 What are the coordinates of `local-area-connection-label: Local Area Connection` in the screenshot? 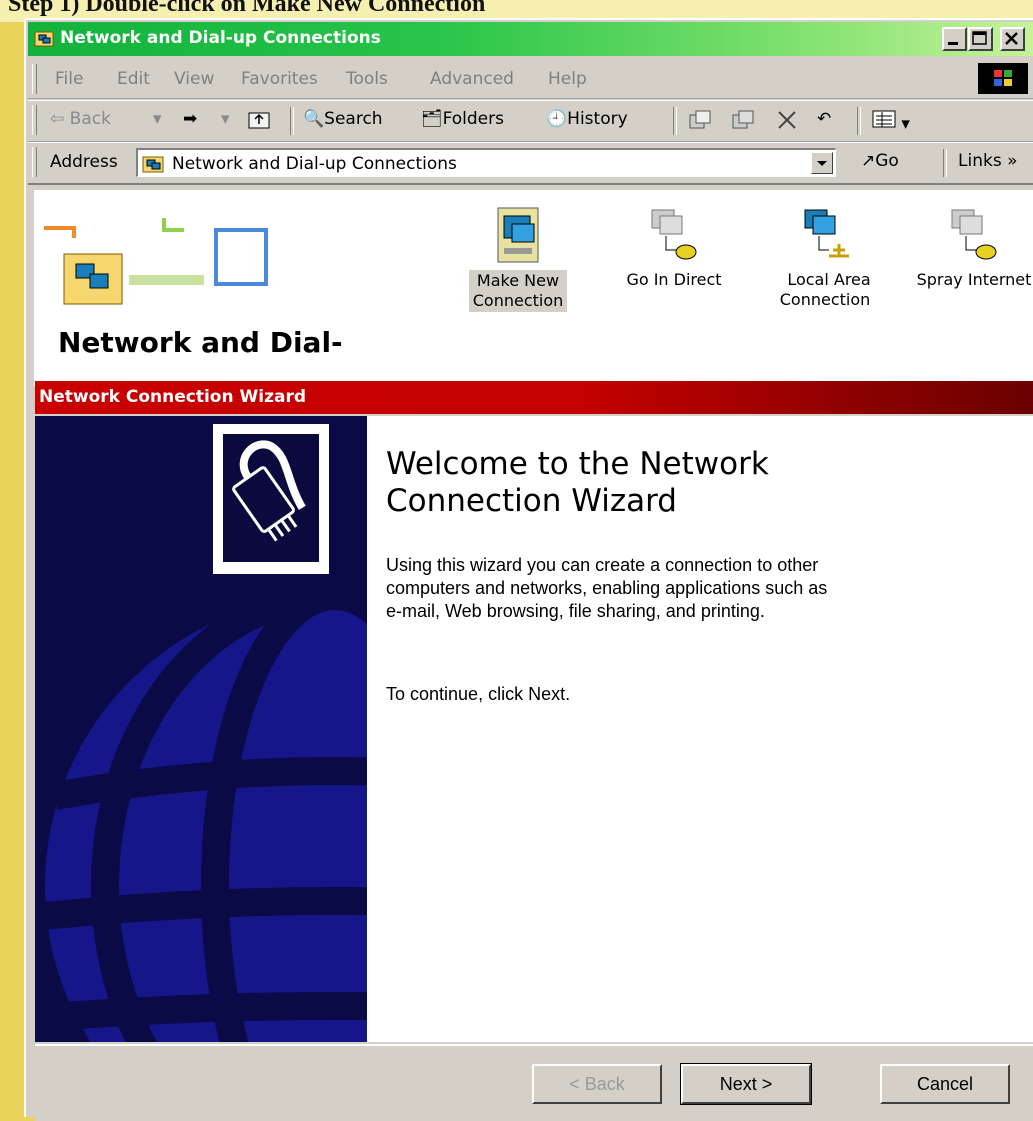 It's located at (827, 289).